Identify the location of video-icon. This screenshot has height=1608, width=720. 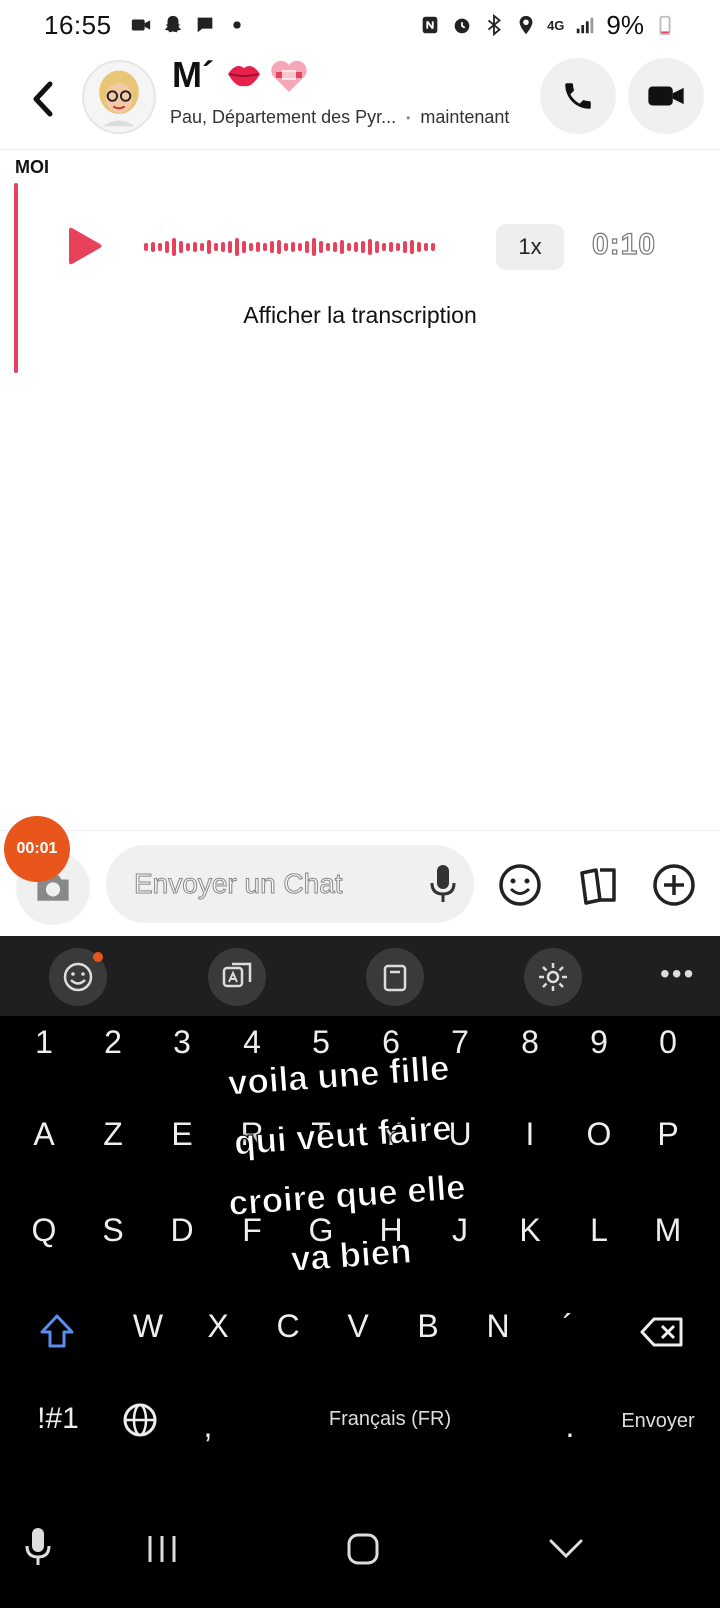
(140, 25).